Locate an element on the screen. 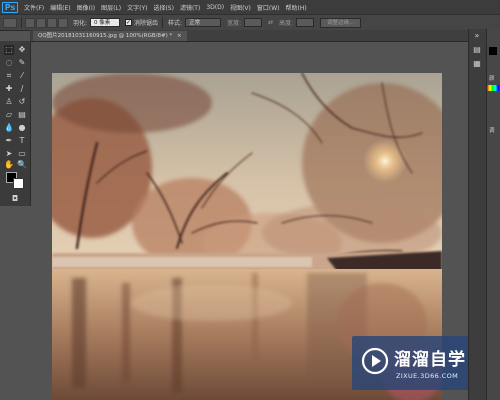 The height and width of the screenshot is (400, 500). history-brush-tool-icon: ↺ is located at coordinates (22, 102).